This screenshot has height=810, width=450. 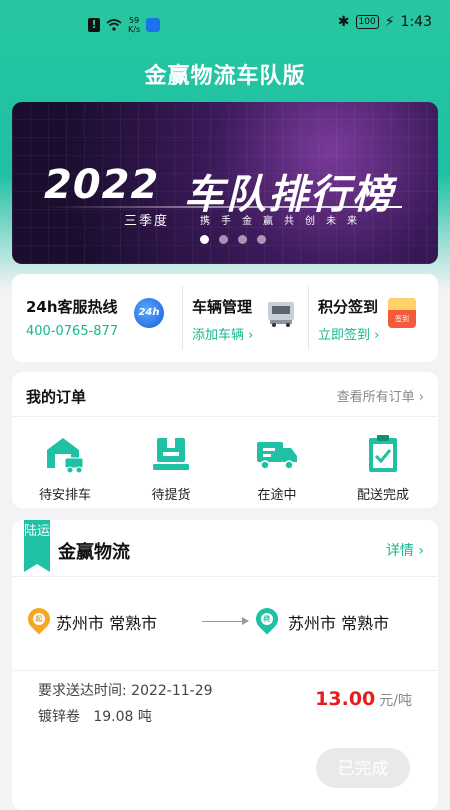 I want to click on gift-label: 签到, so click(x=402, y=319).